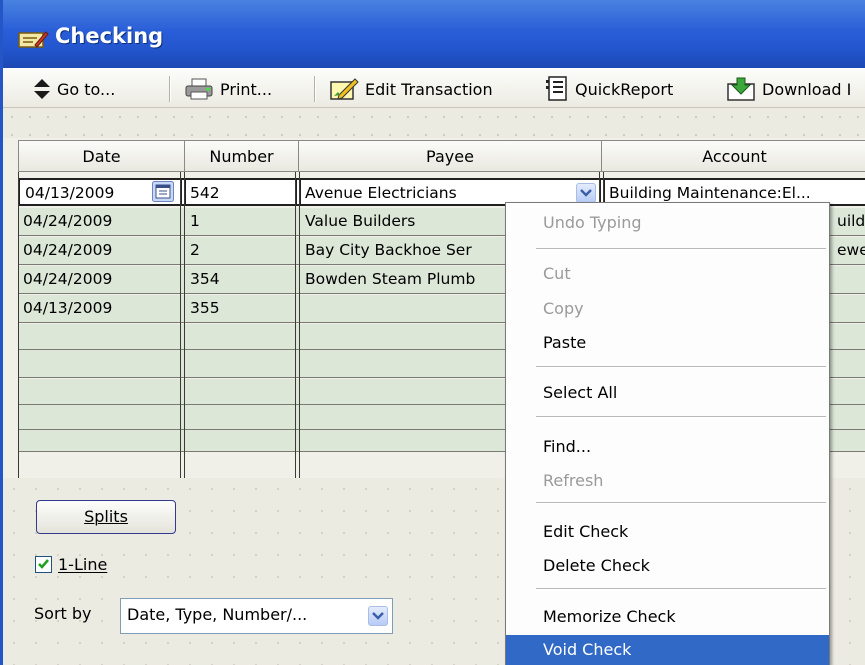 The width and height of the screenshot is (865, 665). Describe the element at coordinates (557, 89) in the screenshot. I see `report-icon` at that location.